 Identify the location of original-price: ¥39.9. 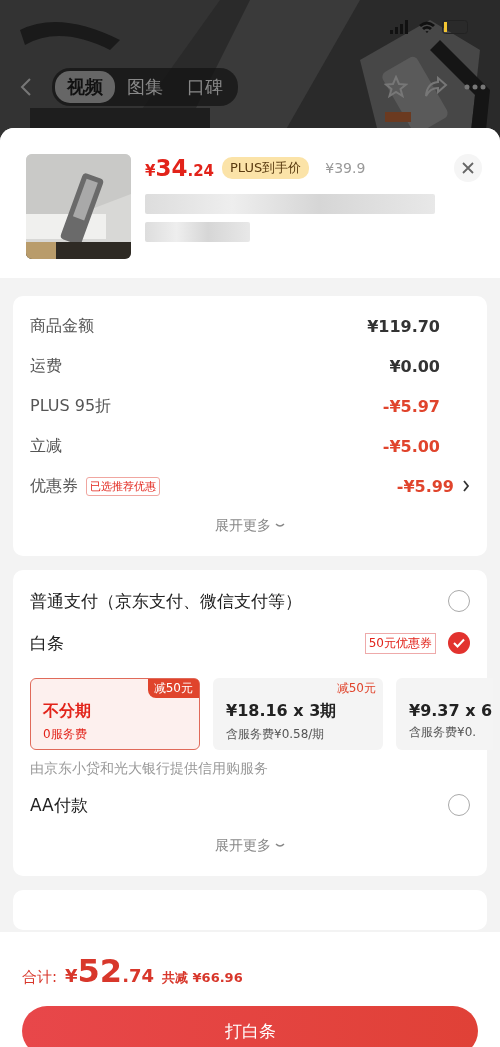
(345, 168).